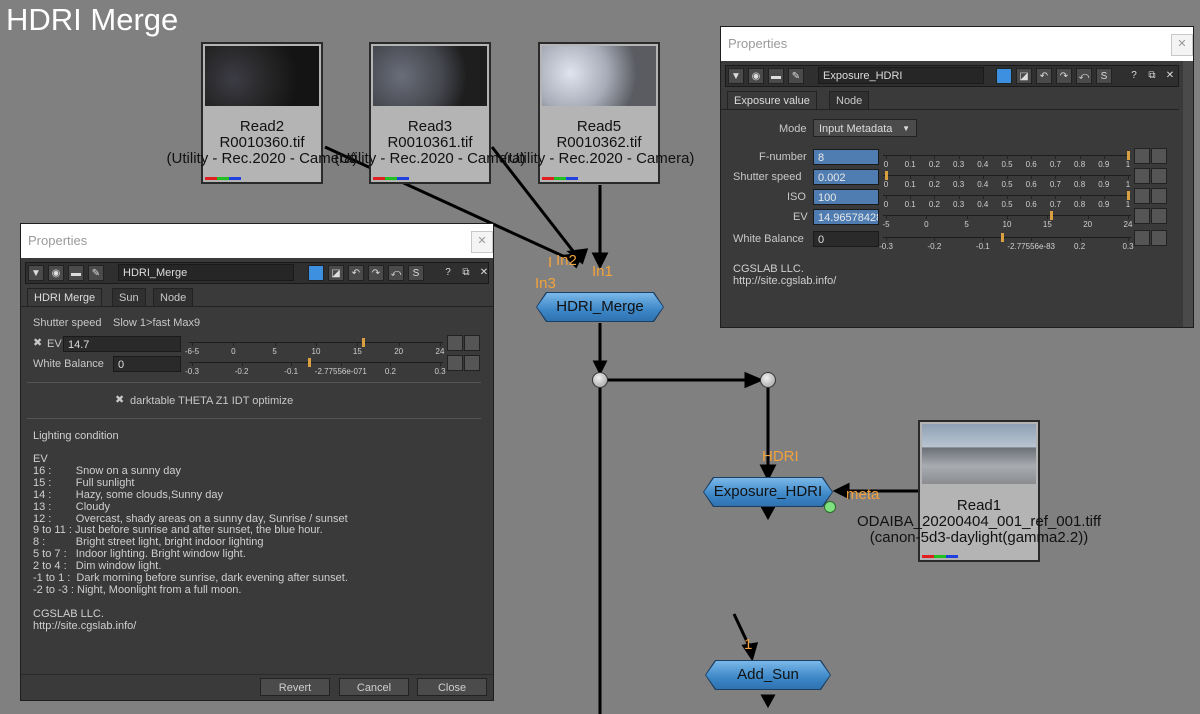 Image resolution: width=1200 pixels, height=714 pixels. What do you see at coordinates (1159, 196) in the screenshot?
I see `iso-curve-icon` at bounding box center [1159, 196].